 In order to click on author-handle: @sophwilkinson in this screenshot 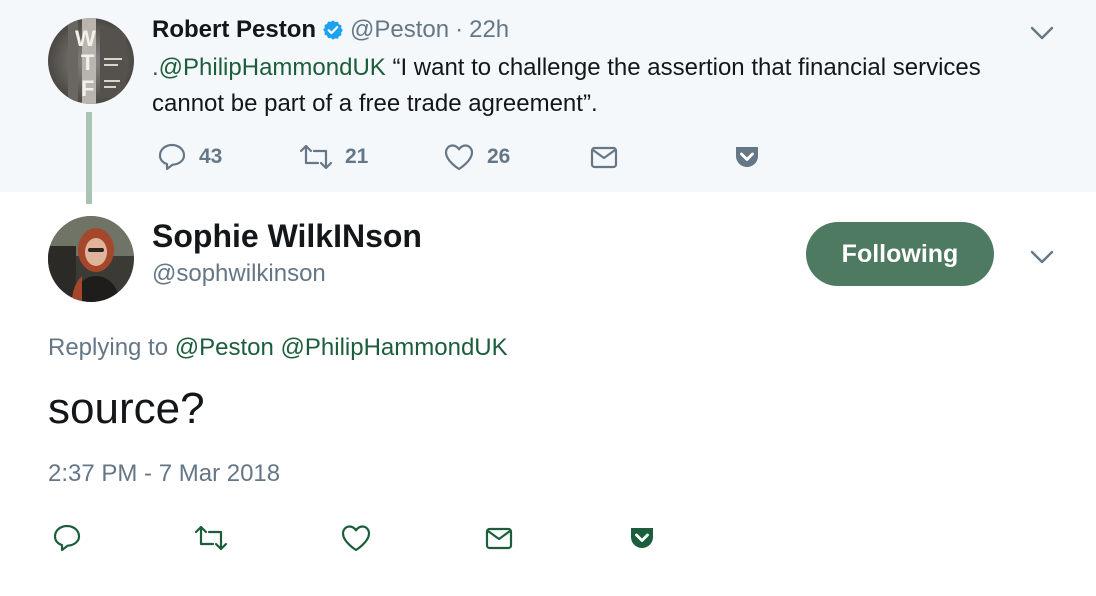, I will do `click(239, 274)`.